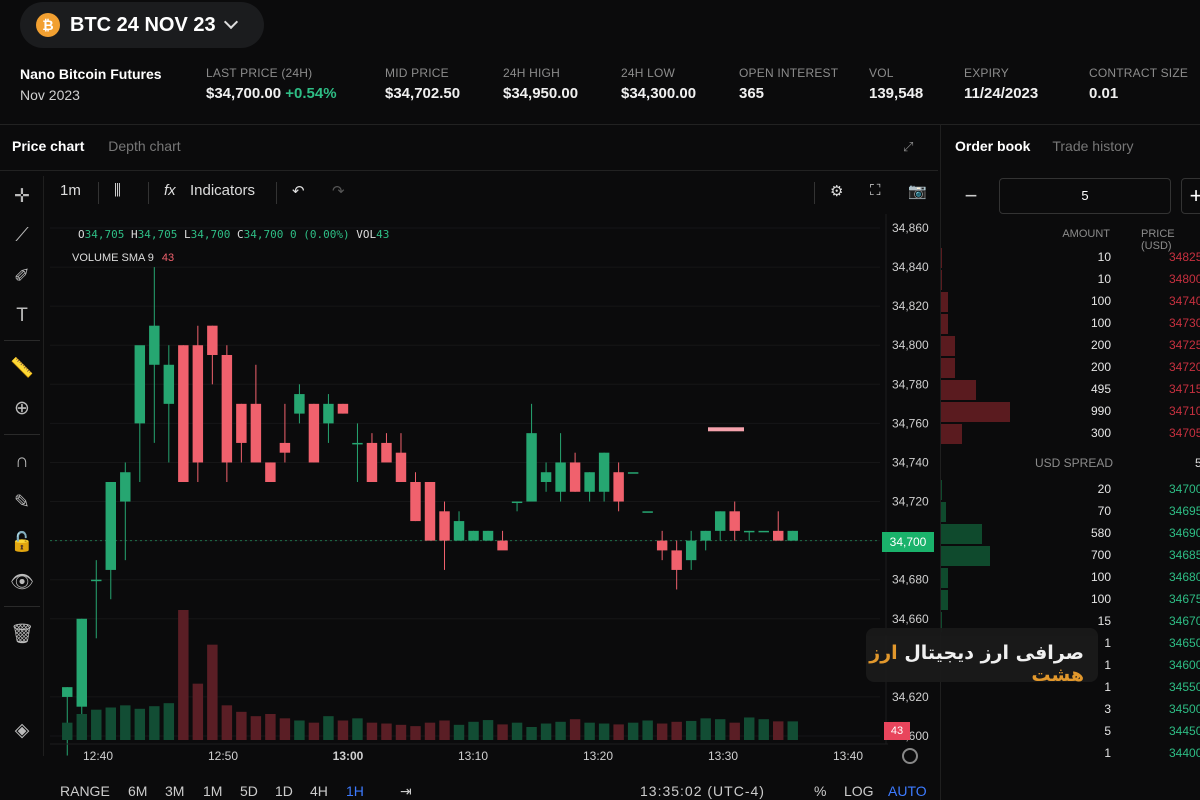 The width and height of the screenshot is (1200, 800). What do you see at coordinates (1070, 323) in the screenshot?
I see `ask-row: 100 34730` at bounding box center [1070, 323].